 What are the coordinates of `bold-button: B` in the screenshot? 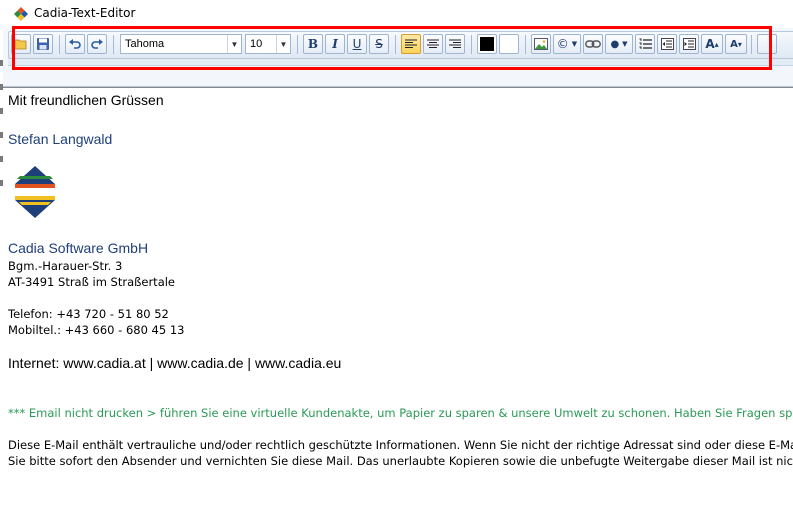 It's located at (313, 44).